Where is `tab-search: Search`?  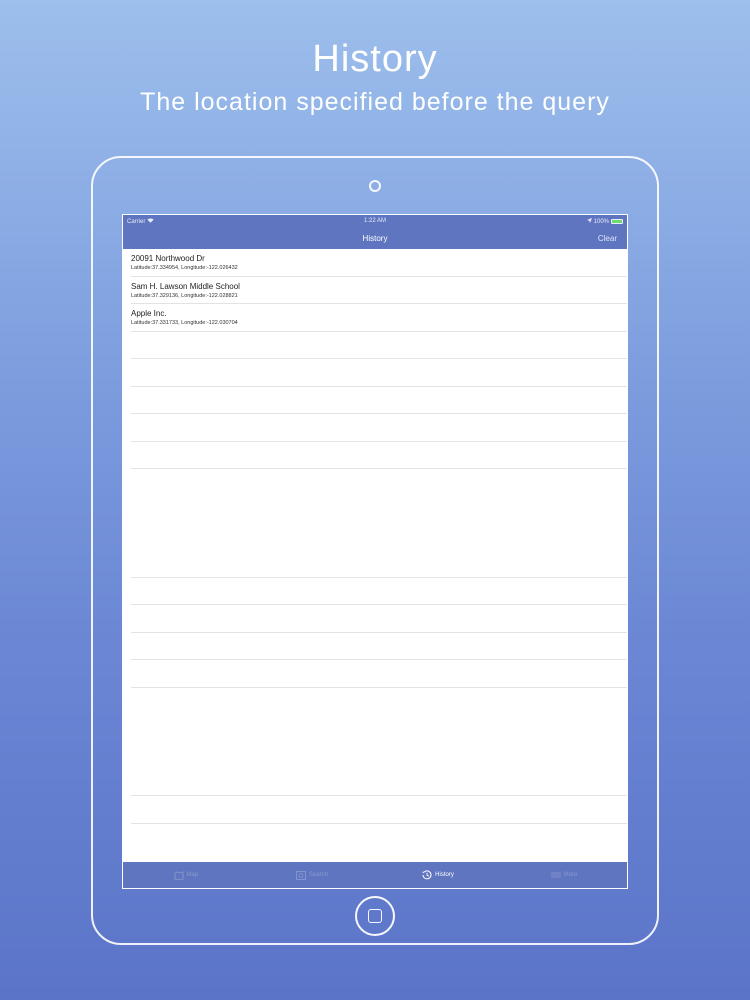
tab-search: Search is located at coordinates (312, 875).